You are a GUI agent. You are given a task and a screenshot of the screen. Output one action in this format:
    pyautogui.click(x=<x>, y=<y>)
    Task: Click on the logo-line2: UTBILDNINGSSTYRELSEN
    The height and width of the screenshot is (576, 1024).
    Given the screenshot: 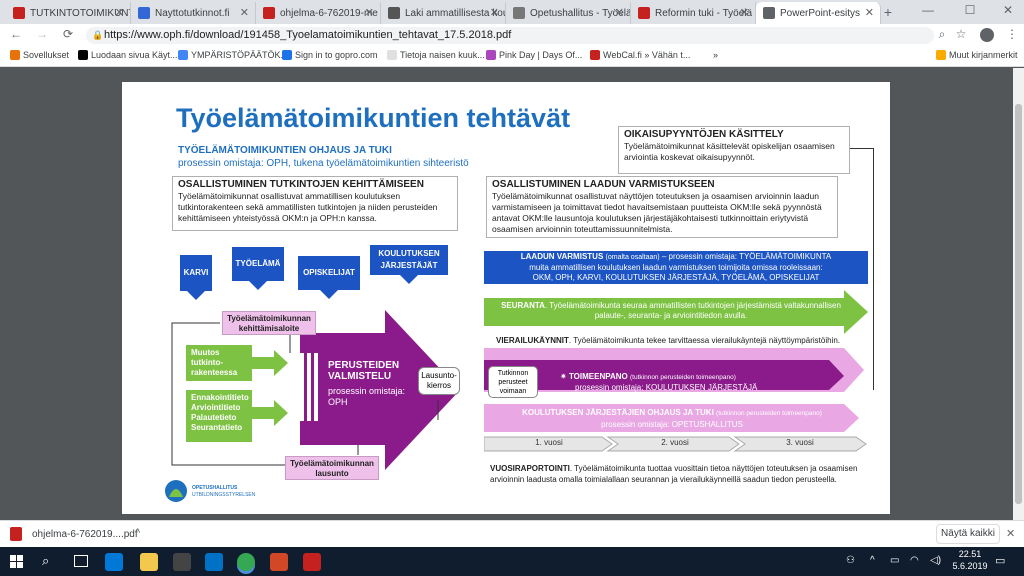 What is the action you would take?
    pyautogui.click(x=224, y=495)
    